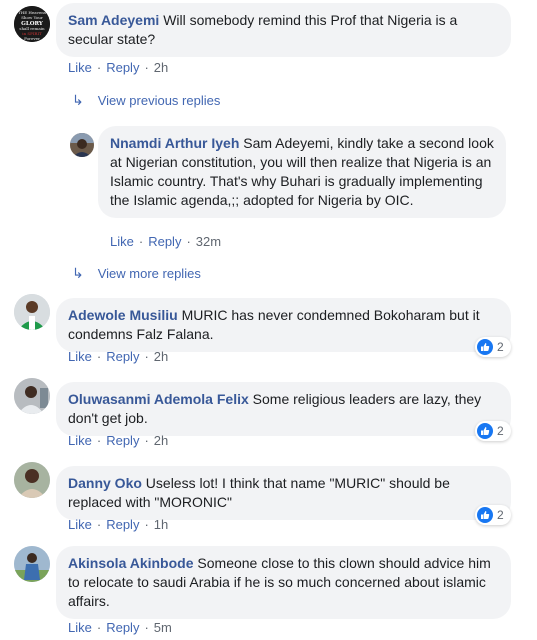  Describe the element at coordinates (174, 143) in the screenshot. I see `comment-author: Nnamdi Arthur Iyeh` at that location.